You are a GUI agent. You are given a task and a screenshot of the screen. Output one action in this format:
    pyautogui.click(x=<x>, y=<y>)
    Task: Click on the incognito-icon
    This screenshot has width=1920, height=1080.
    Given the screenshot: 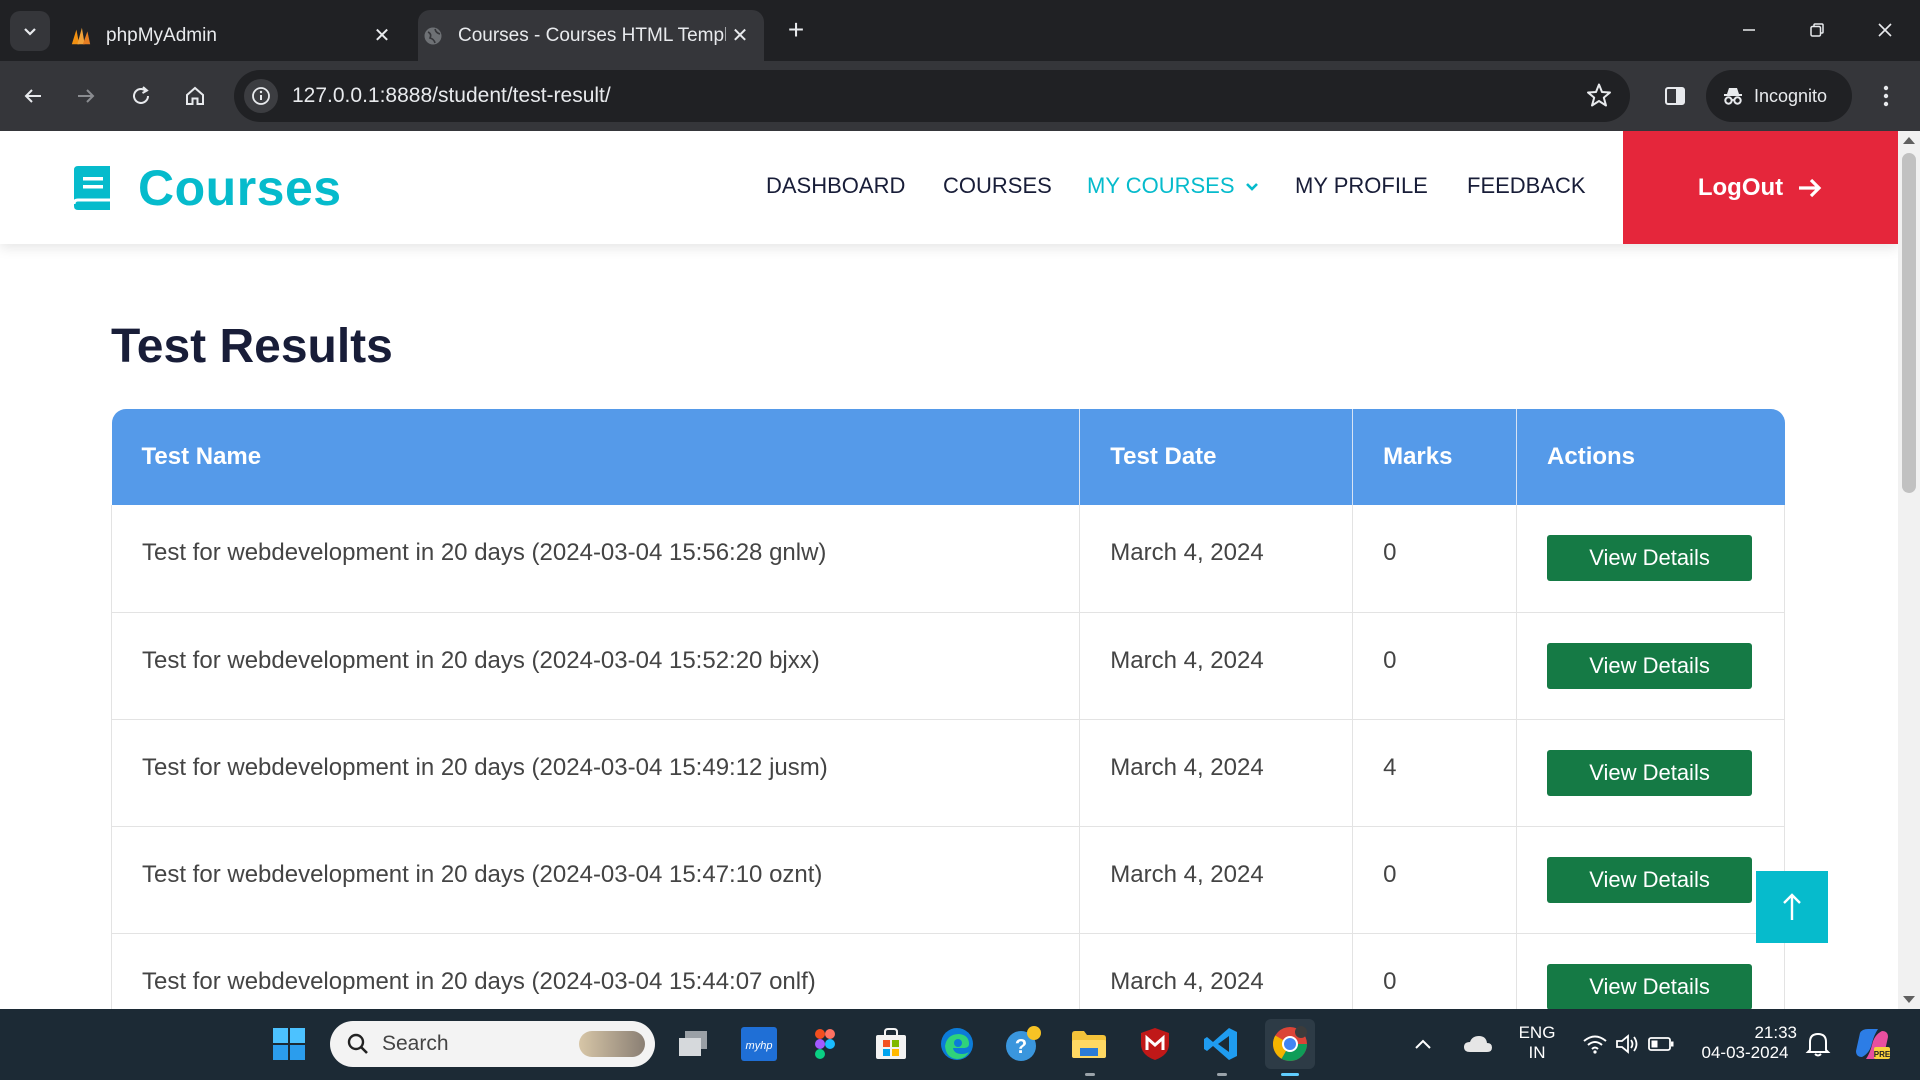 What is the action you would take?
    pyautogui.click(x=1733, y=96)
    